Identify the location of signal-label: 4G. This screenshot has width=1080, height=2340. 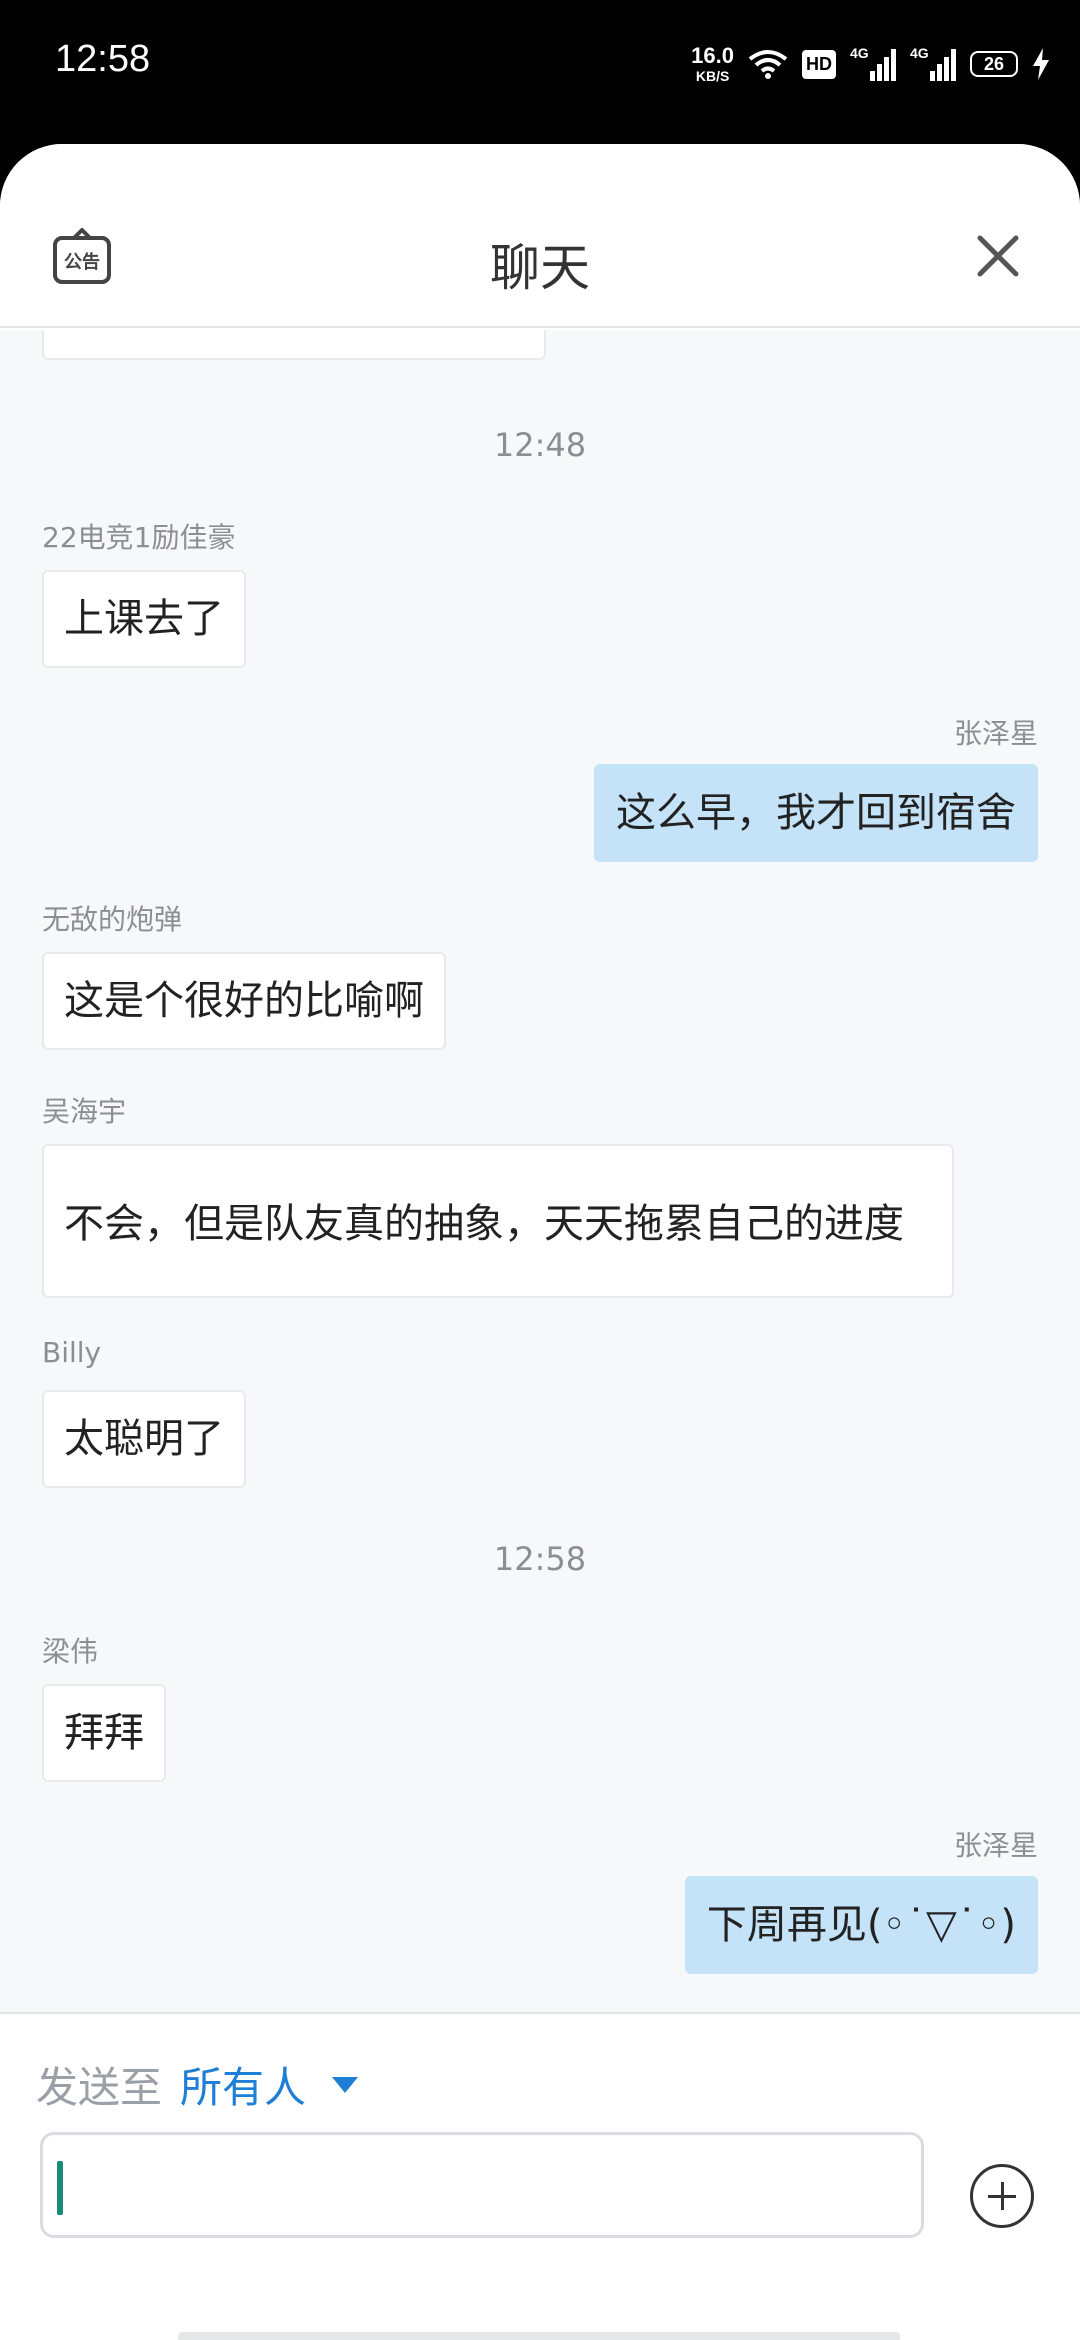
(859, 53).